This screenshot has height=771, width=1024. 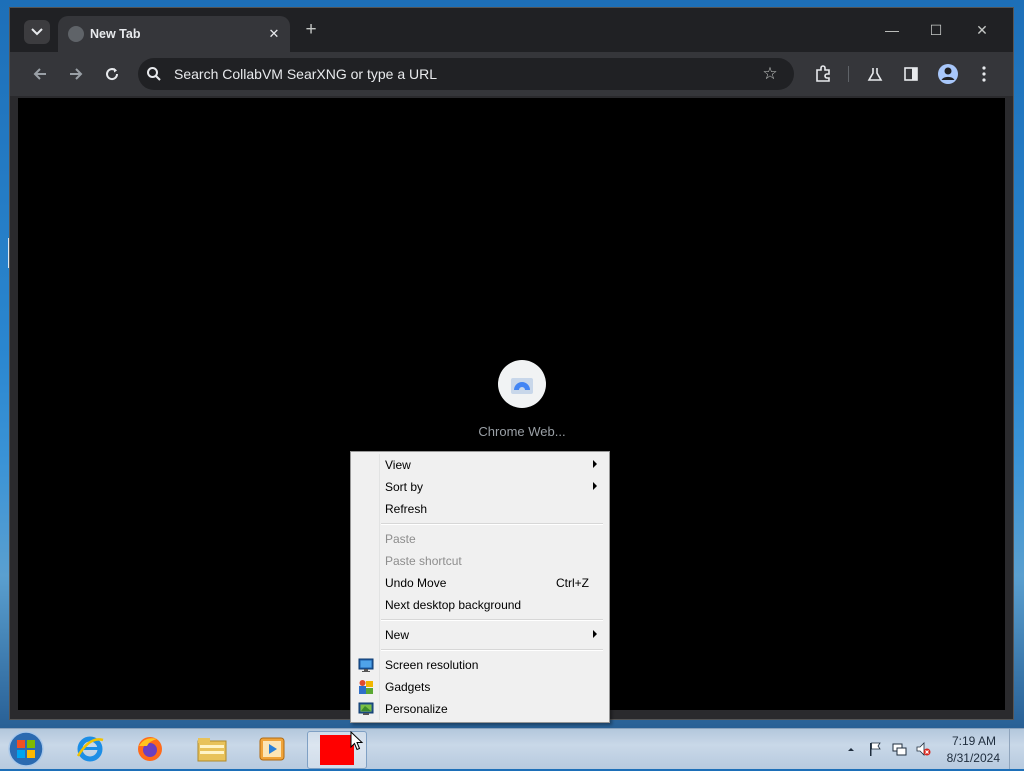 I want to click on taskbar-file-explorer, so click(x=212, y=749).